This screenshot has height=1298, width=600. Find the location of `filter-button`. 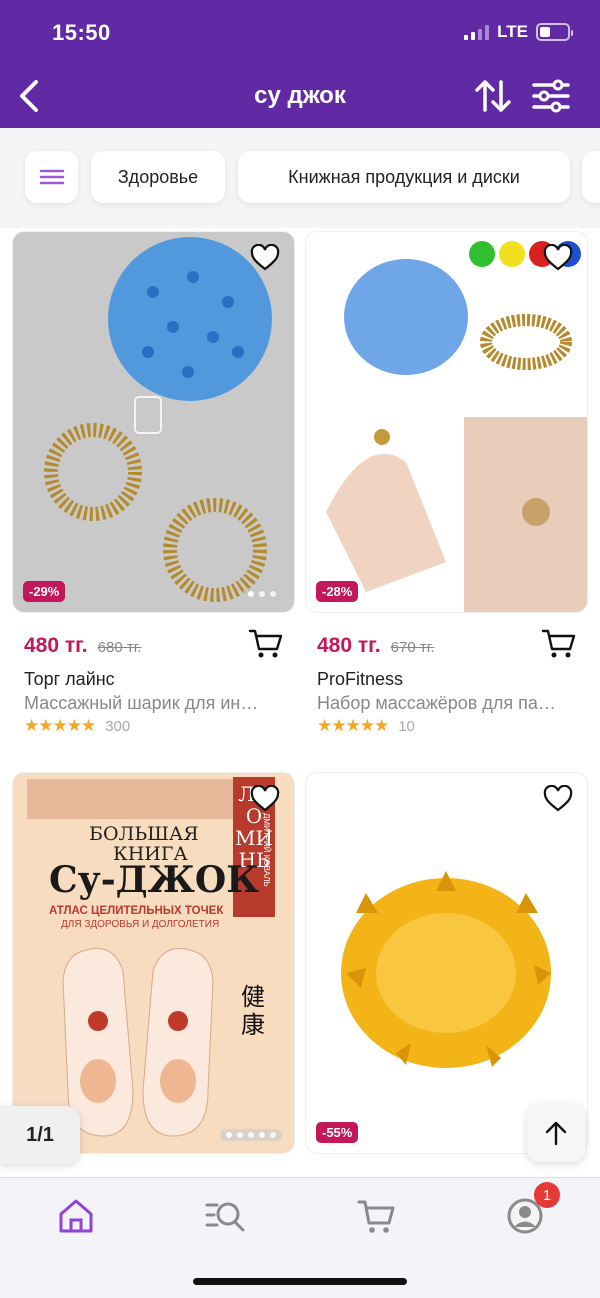

filter-button is located at coordinates (551, 96).